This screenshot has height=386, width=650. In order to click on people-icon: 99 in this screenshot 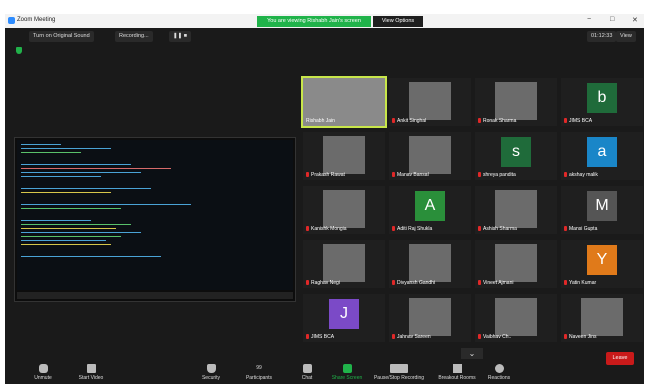, I will do `click(259, 368)`.